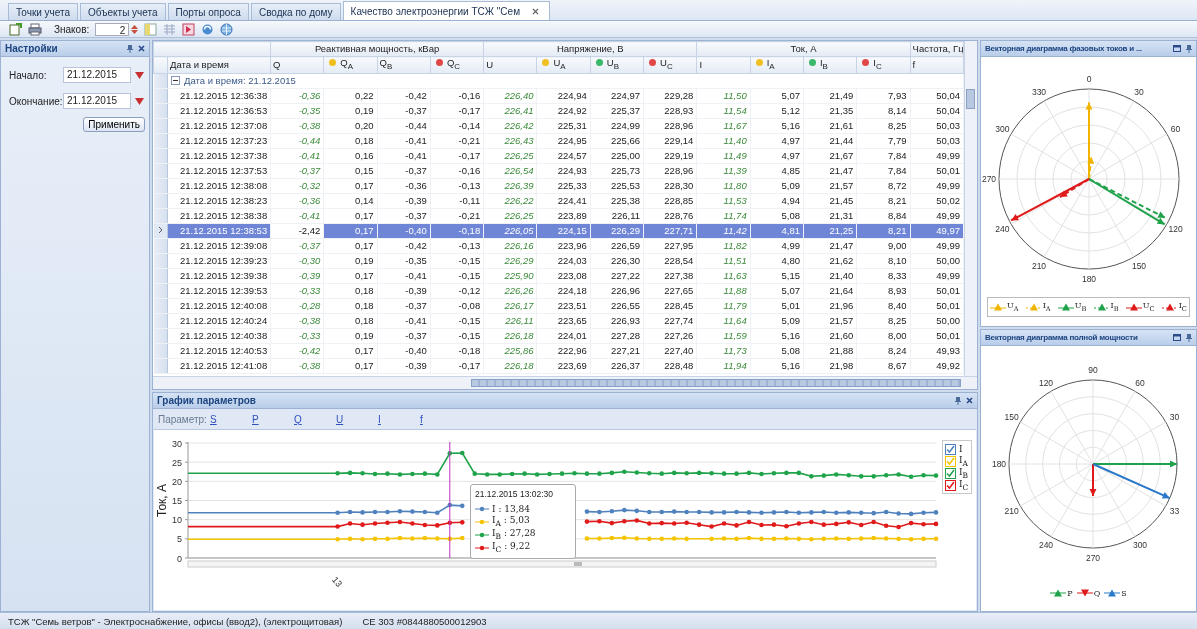  Describe the element at coordinates (937, 186) in the screenshot. I see `table-cell: 49,99` at that location.